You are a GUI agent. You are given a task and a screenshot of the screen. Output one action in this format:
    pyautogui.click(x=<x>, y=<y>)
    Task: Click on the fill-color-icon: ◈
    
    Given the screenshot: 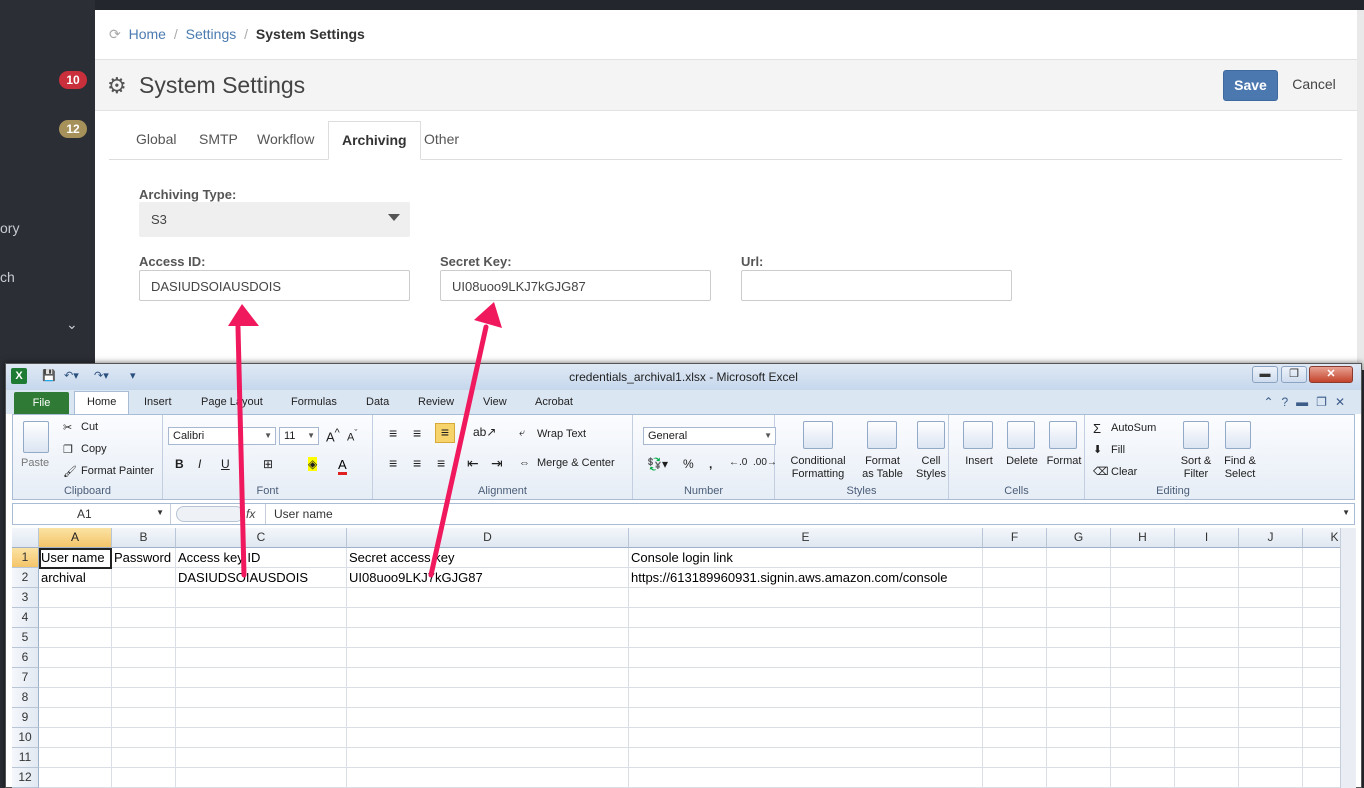 What is the action you would take?
    pyautogui.click(x=313, y=464)
    